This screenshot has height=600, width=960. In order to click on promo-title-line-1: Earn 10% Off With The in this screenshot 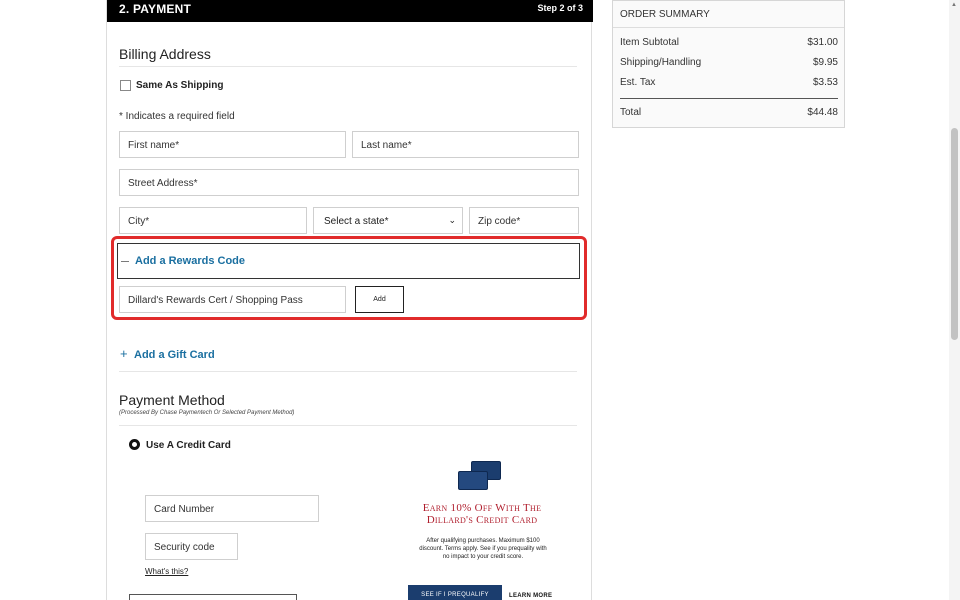, I will do `click(482, 508)`.